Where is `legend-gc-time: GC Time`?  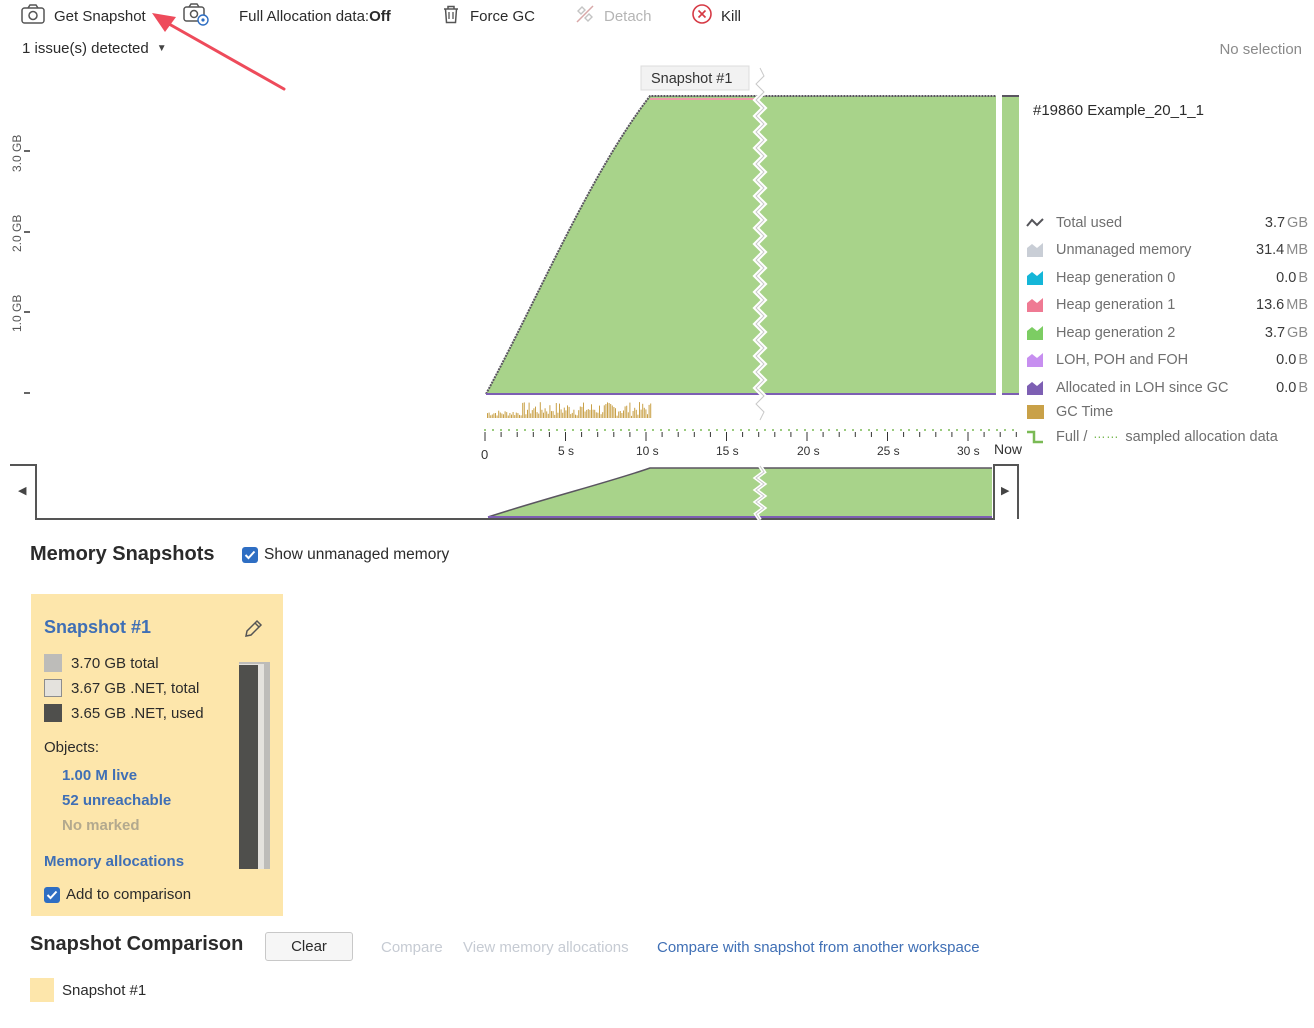
legend-gc-time: GC Time is located at coordinates (1167, 412).